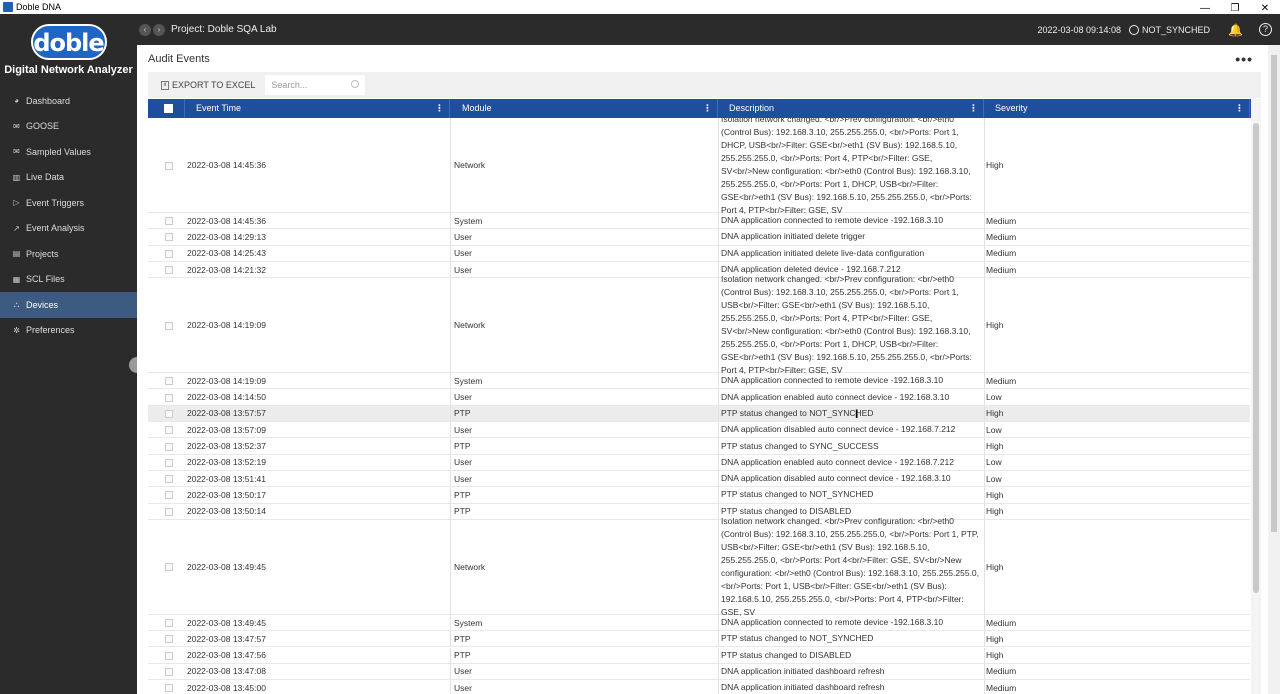 This screenshot has width=1280, height=694. I want to click on search-input, so click(305, 85).